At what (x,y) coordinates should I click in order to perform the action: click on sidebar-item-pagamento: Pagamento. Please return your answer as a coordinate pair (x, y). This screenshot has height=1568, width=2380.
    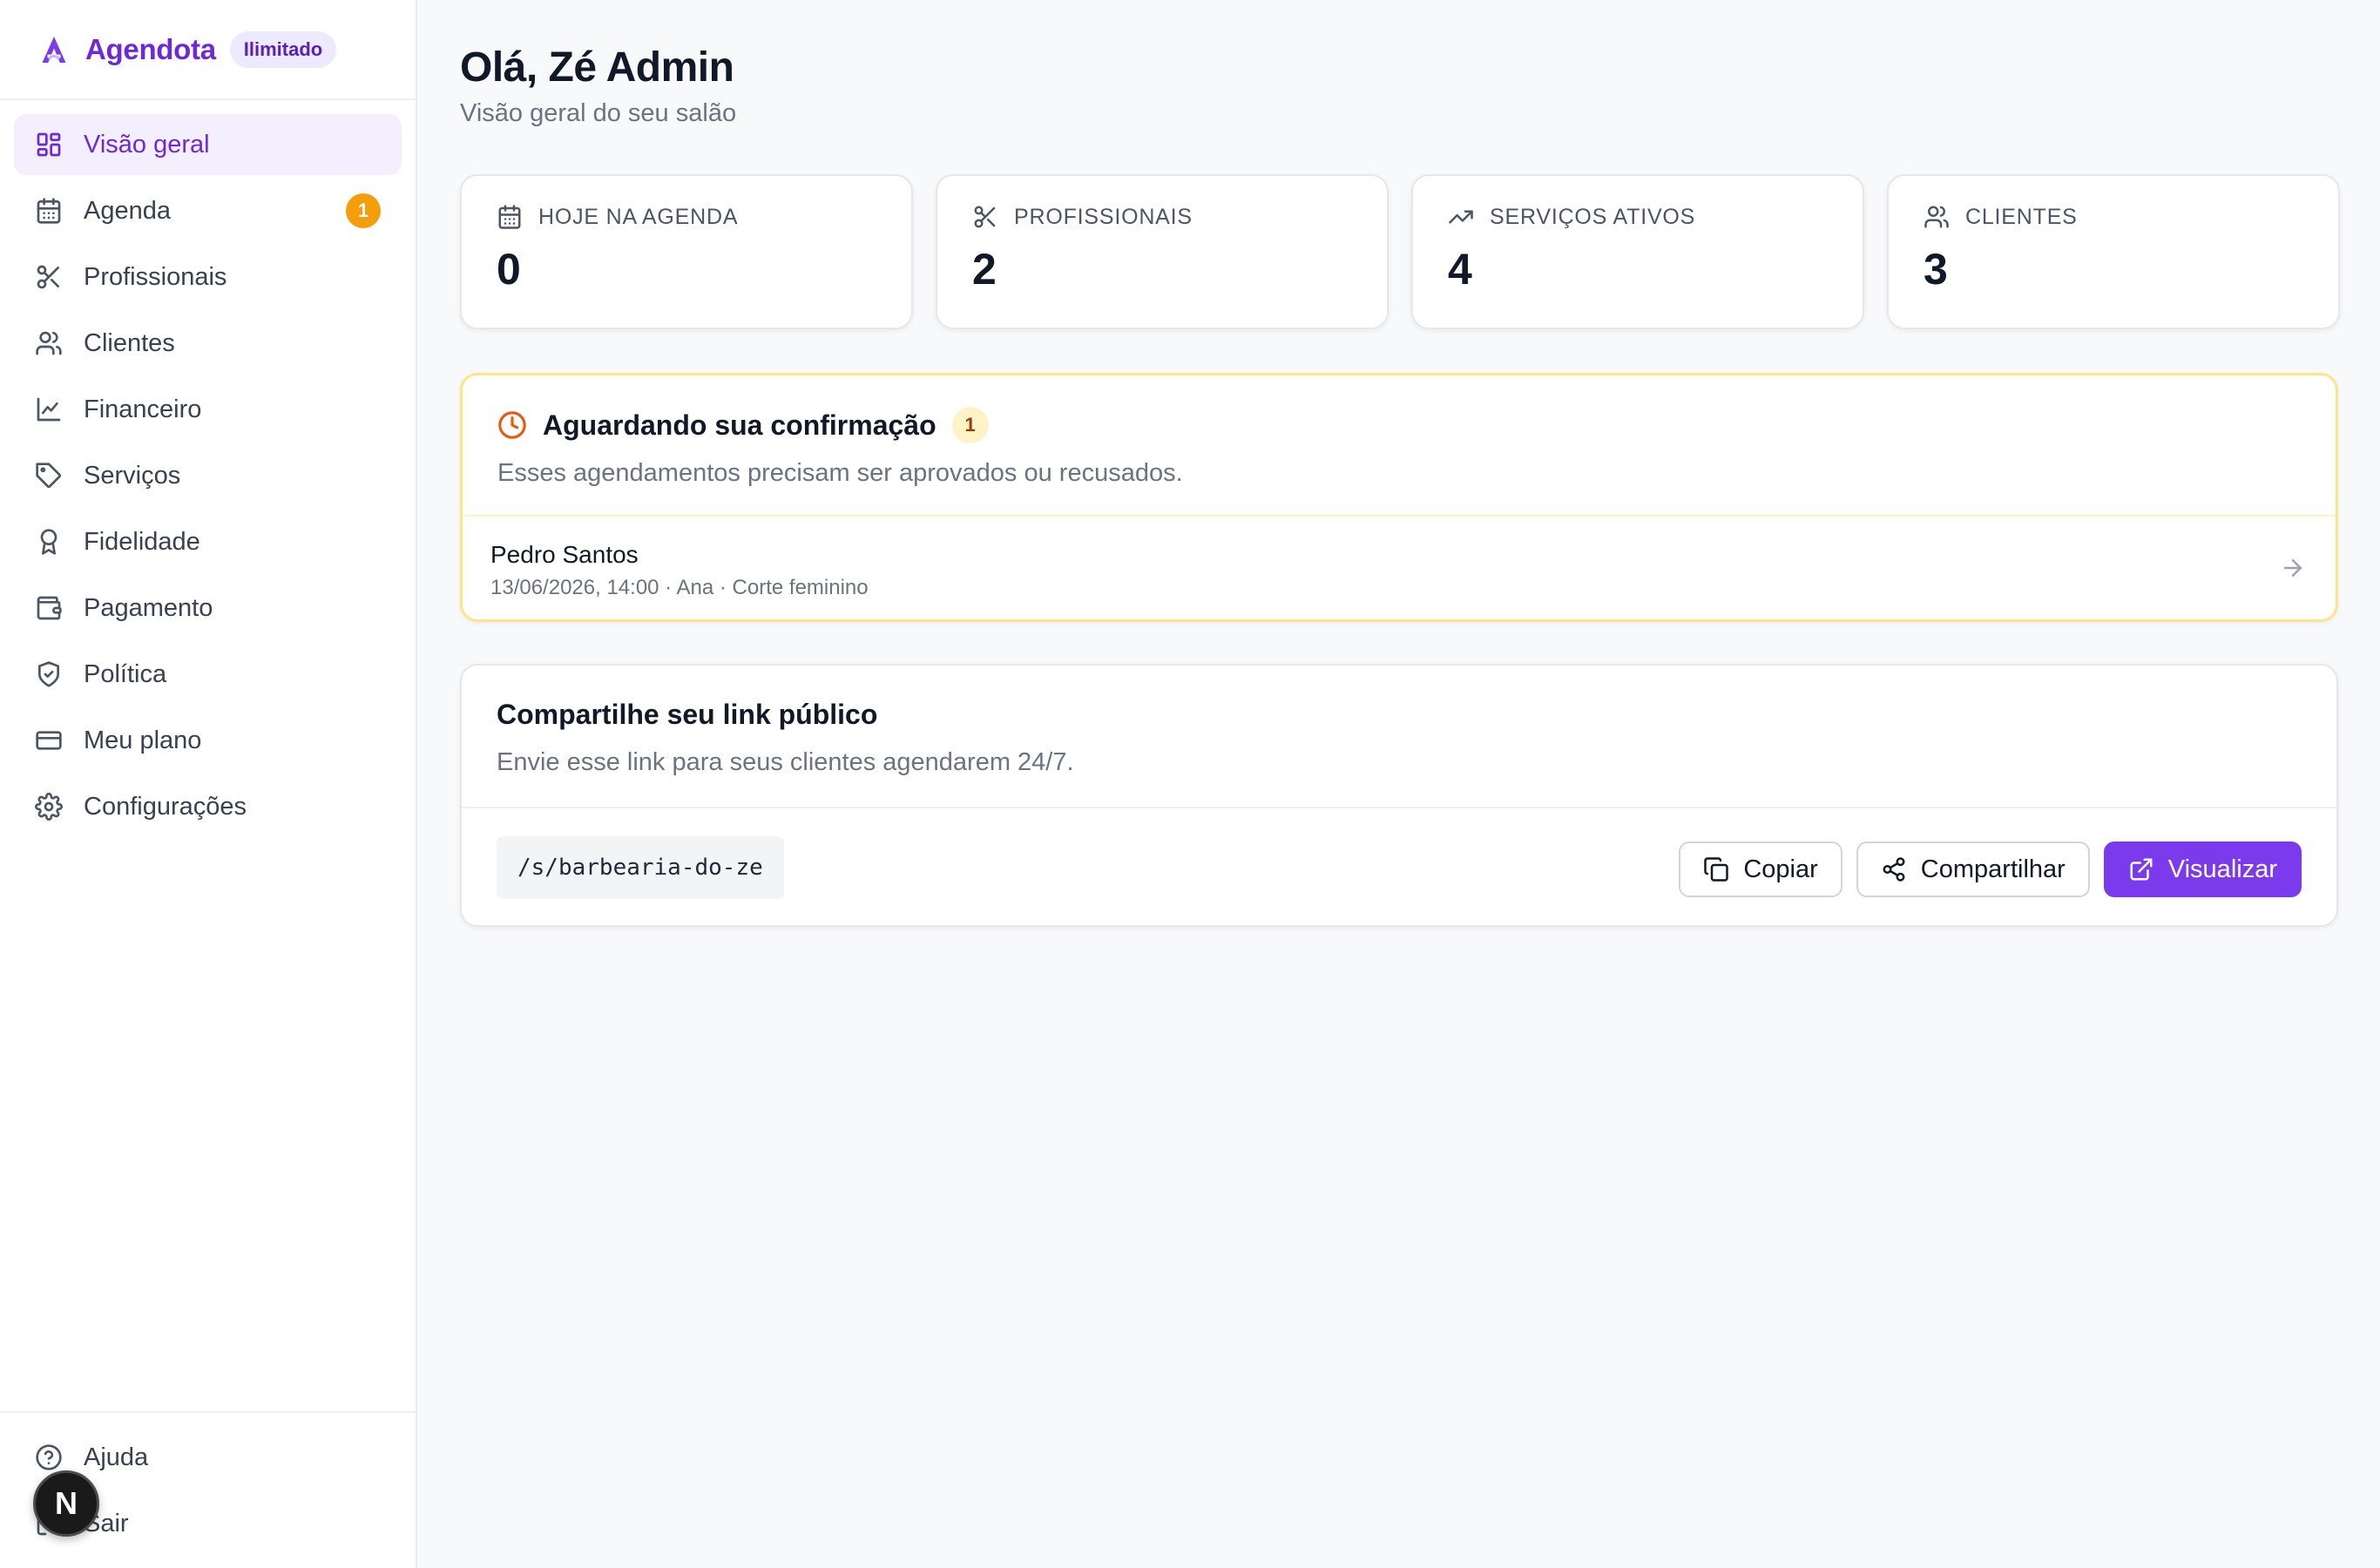
    Looking at the image, I should click on (208, 608).